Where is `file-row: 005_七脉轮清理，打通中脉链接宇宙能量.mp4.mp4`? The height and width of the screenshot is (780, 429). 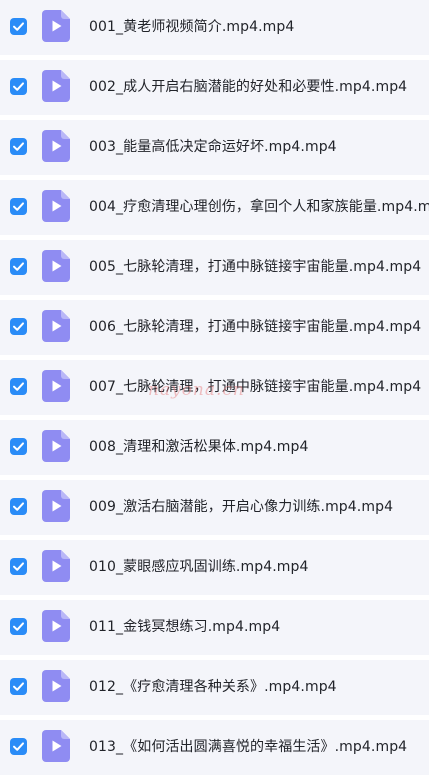 file-row: 005_七脉轮清理，打通中脉链接宇宙能量.mp4.mp4 is located at coordinates (214, 267).